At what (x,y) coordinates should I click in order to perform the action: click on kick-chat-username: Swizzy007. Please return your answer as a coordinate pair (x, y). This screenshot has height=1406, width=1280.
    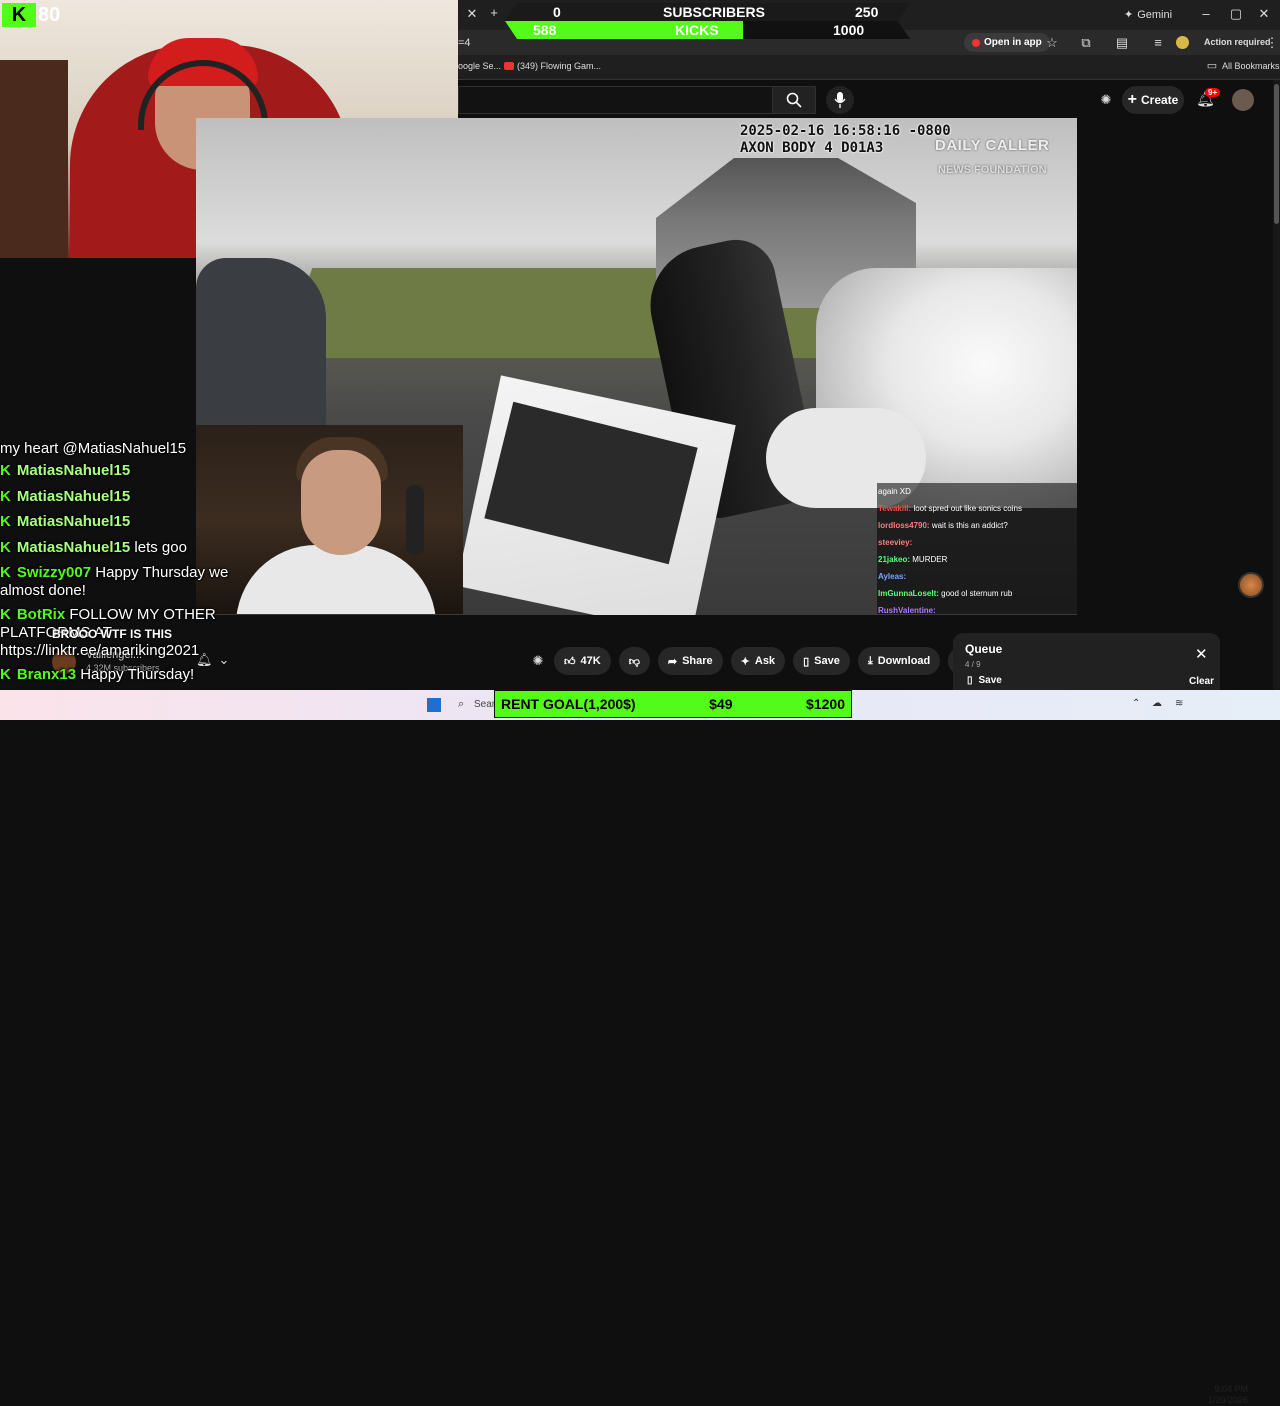
    Looking at the image, I should click on (54, 572).